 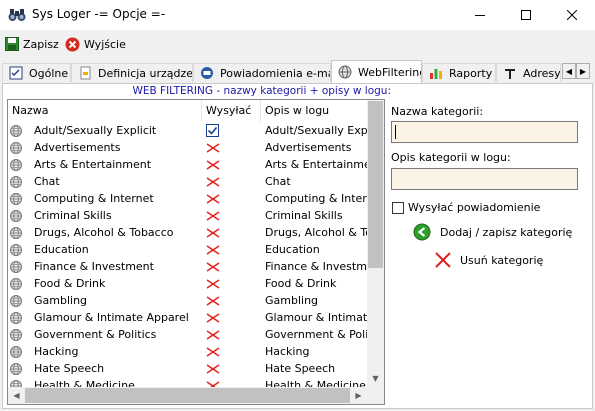 I want to click on remove-category-label: Usuń kategorię, so click(x=502, y=260).